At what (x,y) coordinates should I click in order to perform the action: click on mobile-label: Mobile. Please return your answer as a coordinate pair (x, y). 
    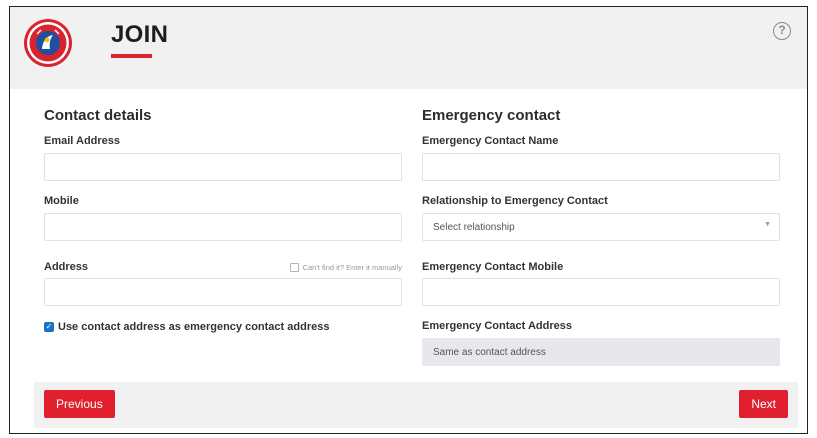
    Looking at the image, I should click on (61, 201).